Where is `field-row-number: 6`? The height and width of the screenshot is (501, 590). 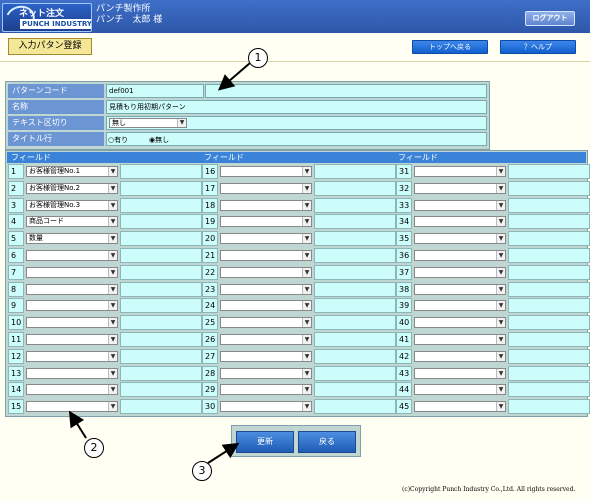 field-row-number: 6 is located at coordinates (16, 255).